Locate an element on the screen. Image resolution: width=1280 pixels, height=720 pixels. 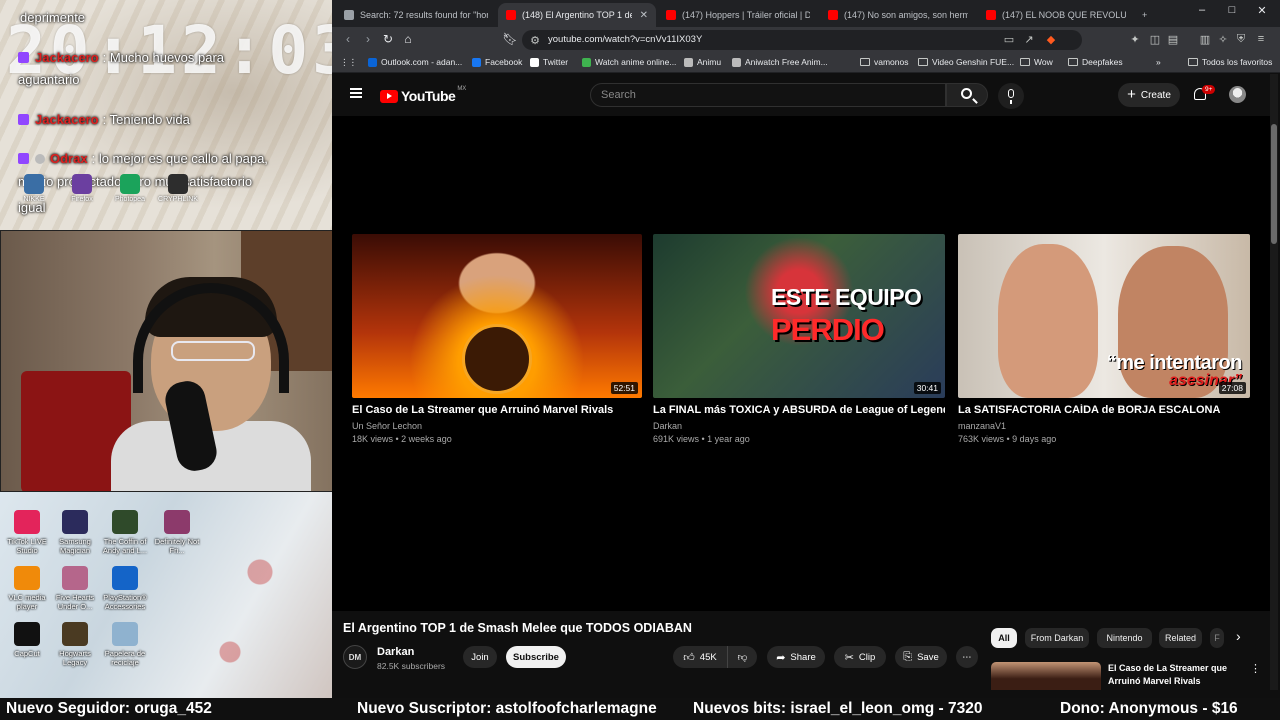
bookmark-link: Twitter is located at coordinates (549, 62).